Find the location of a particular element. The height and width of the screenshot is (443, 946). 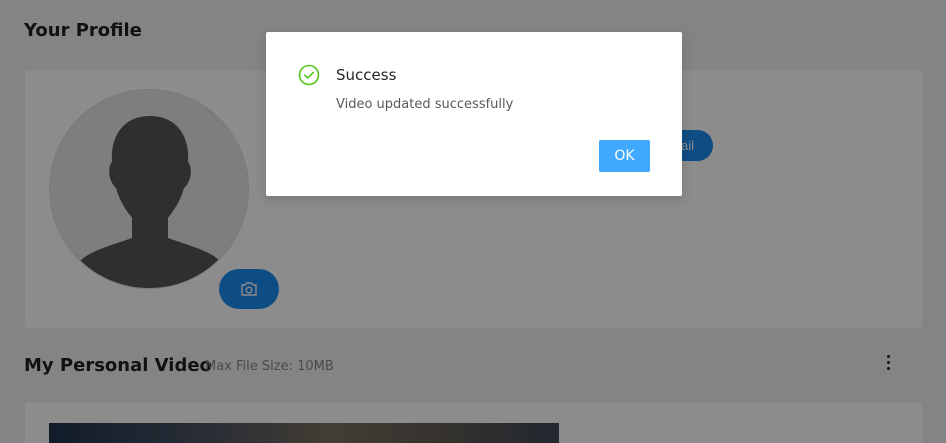

modal-title: Success is located at coordinates (366, 75).